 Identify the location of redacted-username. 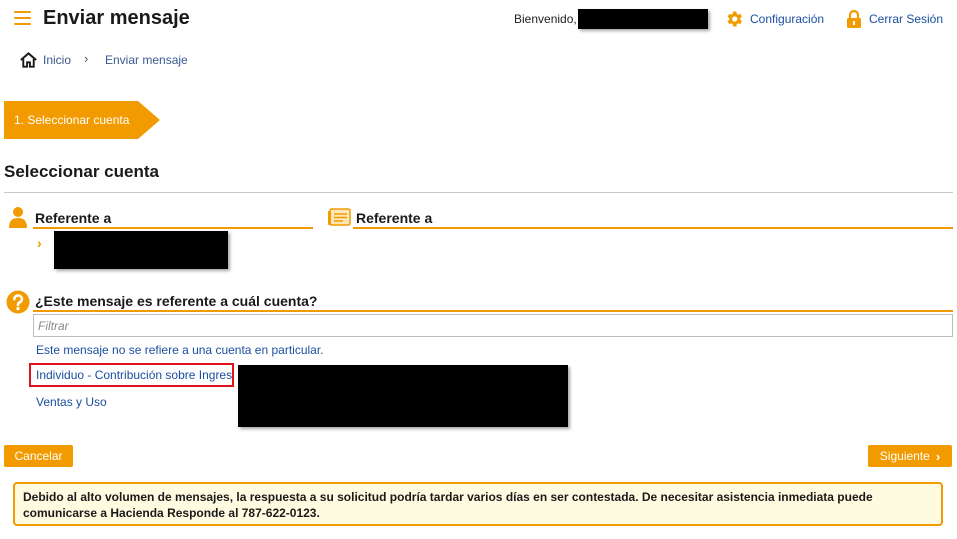
(643, 19).